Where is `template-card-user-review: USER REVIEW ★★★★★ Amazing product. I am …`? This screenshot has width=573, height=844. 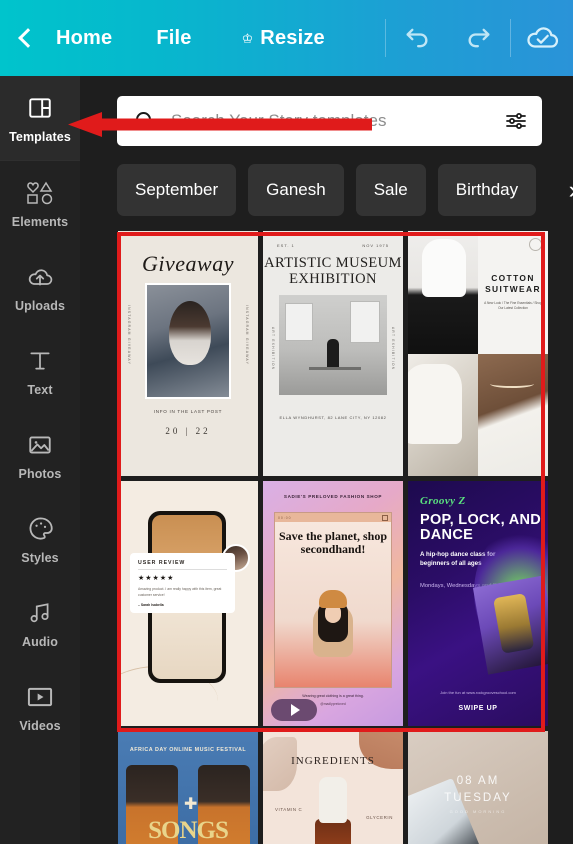
template-card-user-review: USER REVIEW ★★★★★ Amazing product. I am … is located at coordinates (188, 603).